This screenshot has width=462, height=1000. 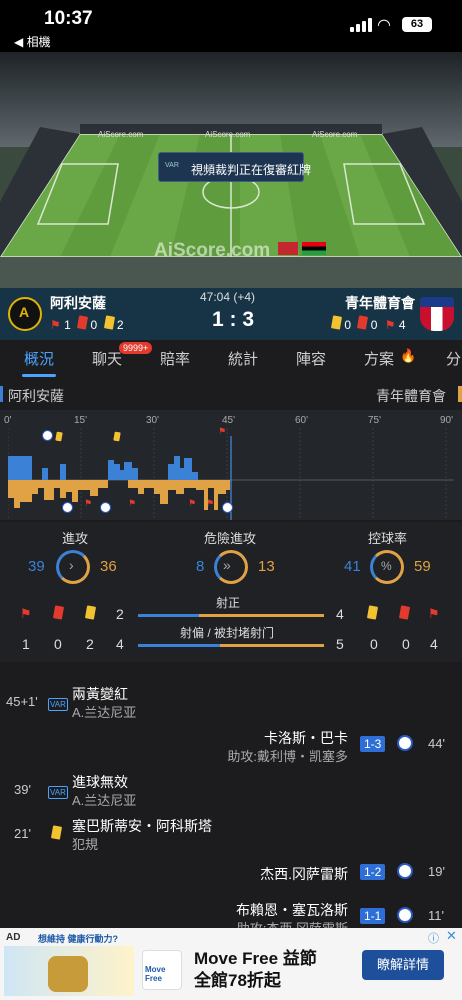 What do you see at coordinates (68, 18) in the screenshot?
I see `clock-time: 10:37` at bounding box center [68, 18].